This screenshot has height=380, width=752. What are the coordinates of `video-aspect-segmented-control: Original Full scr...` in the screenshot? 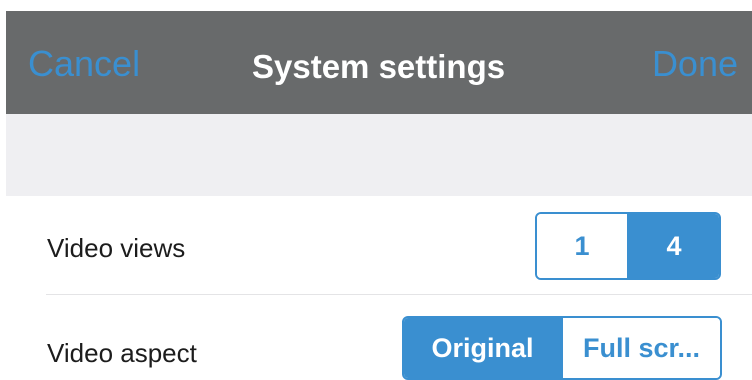 It's located at (562, 348).